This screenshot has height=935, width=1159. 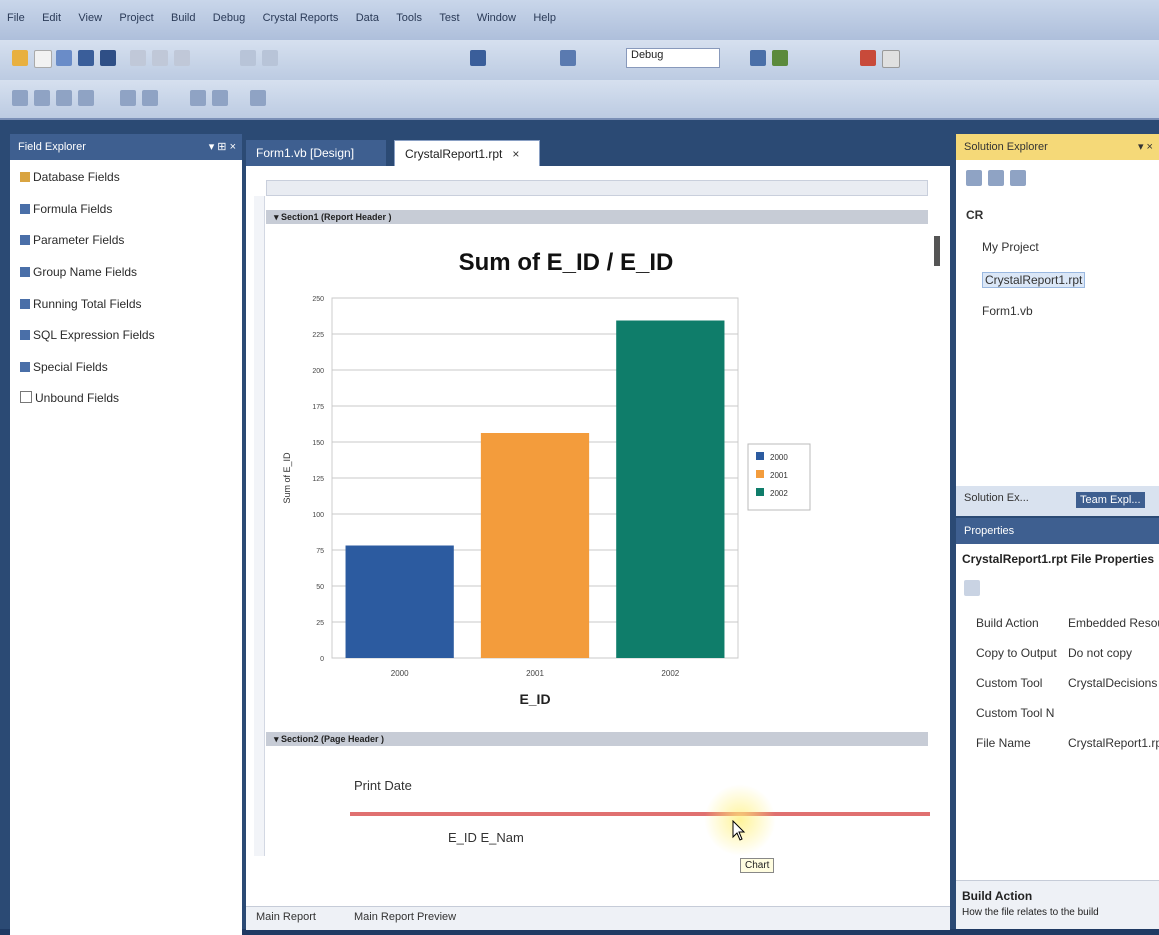 I want to click on cut-icon, so click(x=138, y=58).